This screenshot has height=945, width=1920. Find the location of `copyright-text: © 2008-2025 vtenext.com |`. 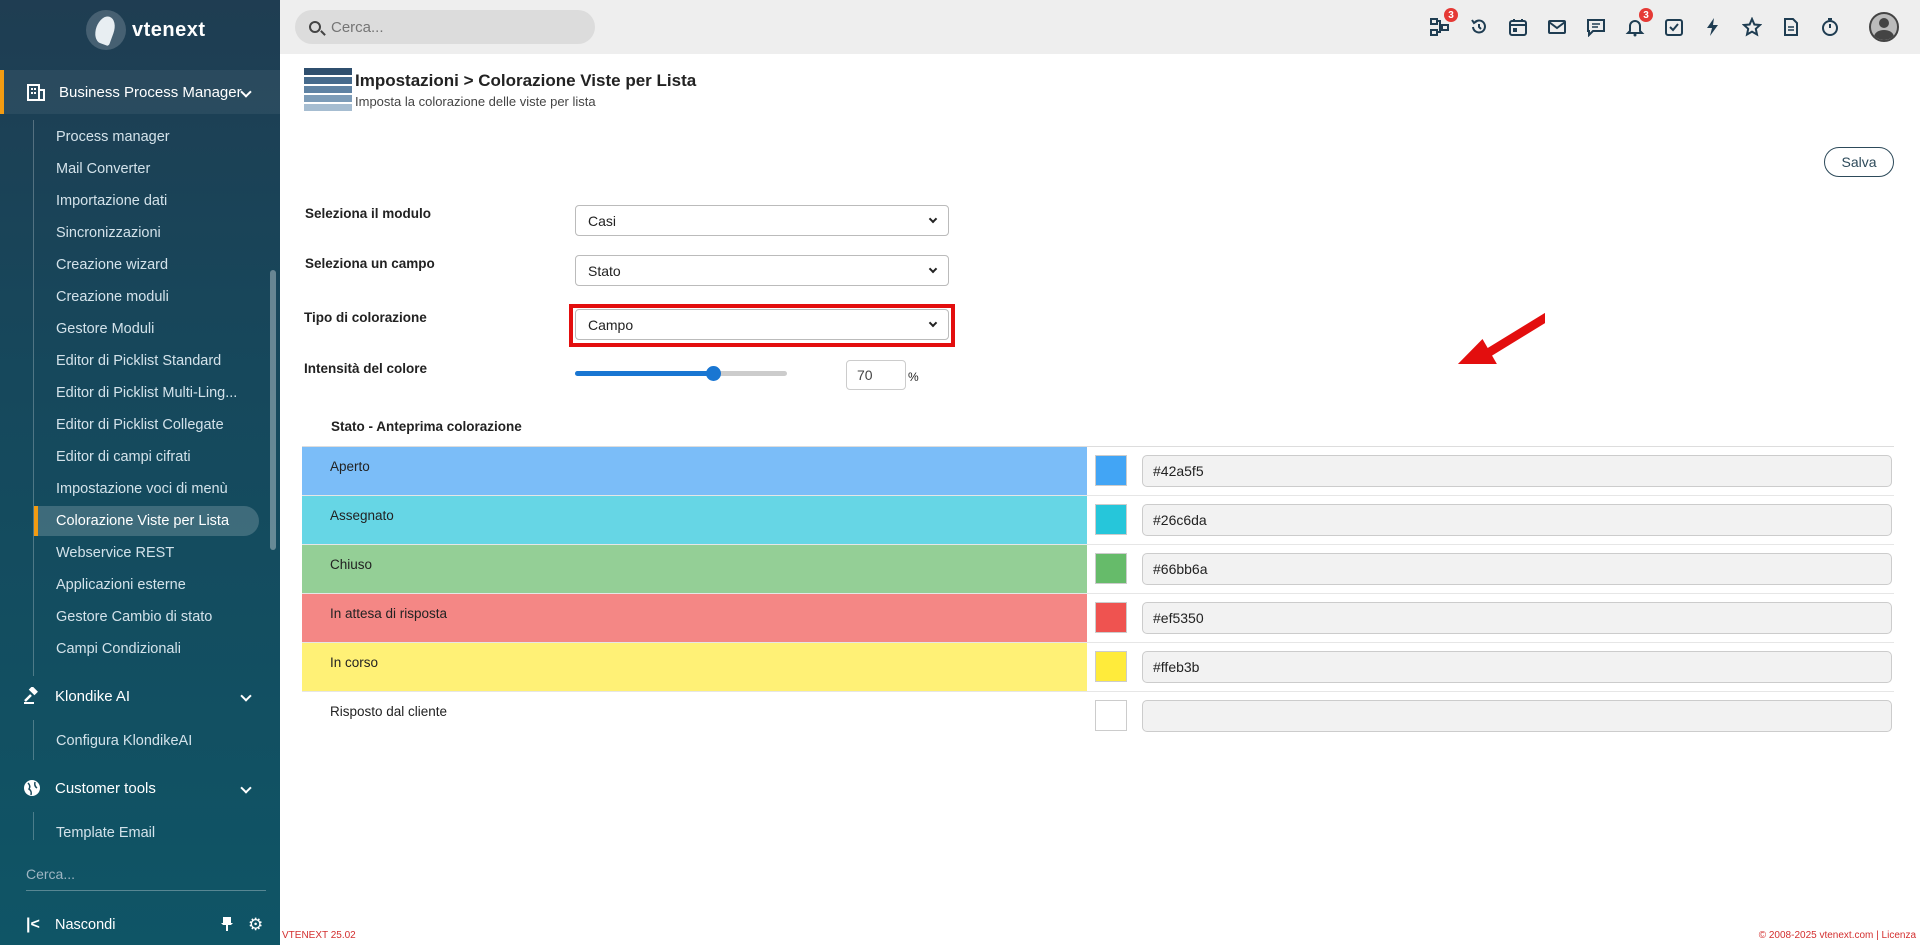

copyright-text: © 2008-2025 vtenext.com | is located at coordinates (1820, 935).